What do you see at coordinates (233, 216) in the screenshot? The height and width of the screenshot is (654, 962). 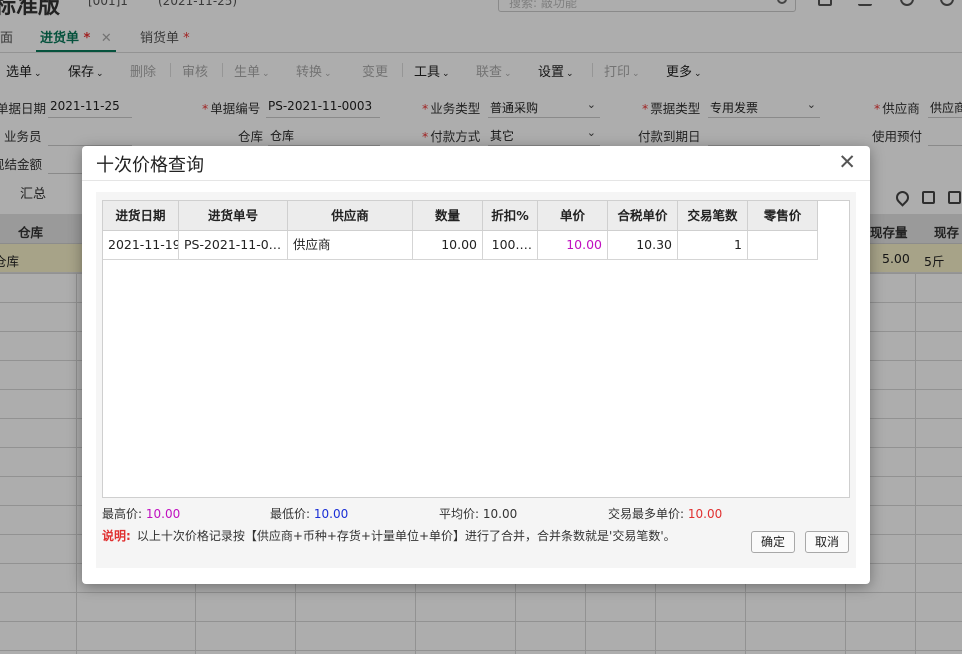 I see `col-purchase-no: 进货单号` at bounding box center [233, 216].